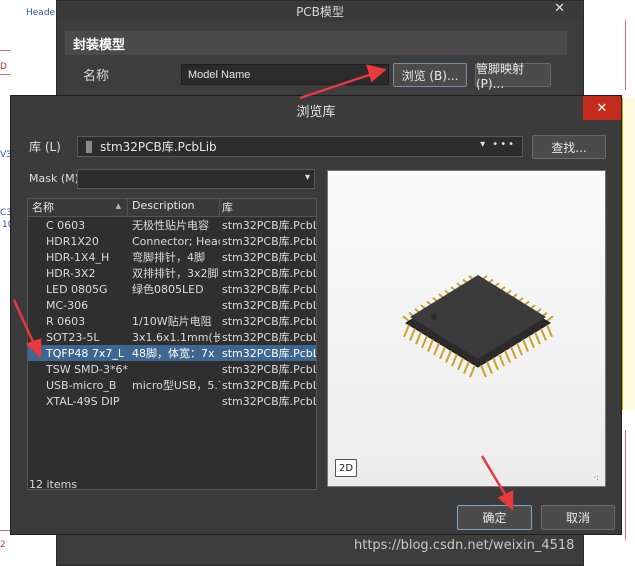 Image resolution: width=635 pixels, height=566 pixels. Describe the element at coordinates (464, 545) in the screenshot. I see `watermark: https://blog.csdn.net/weixin_4518` at that location.